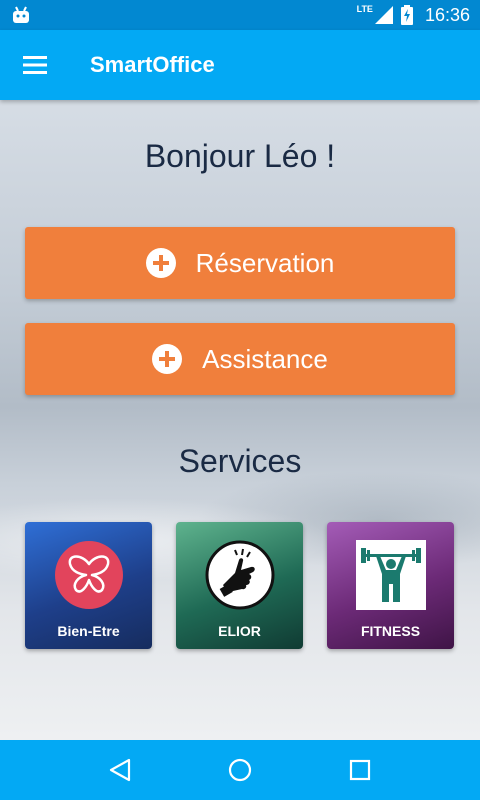  I want to click on assistance-button: Assistance, so click(240, 359).